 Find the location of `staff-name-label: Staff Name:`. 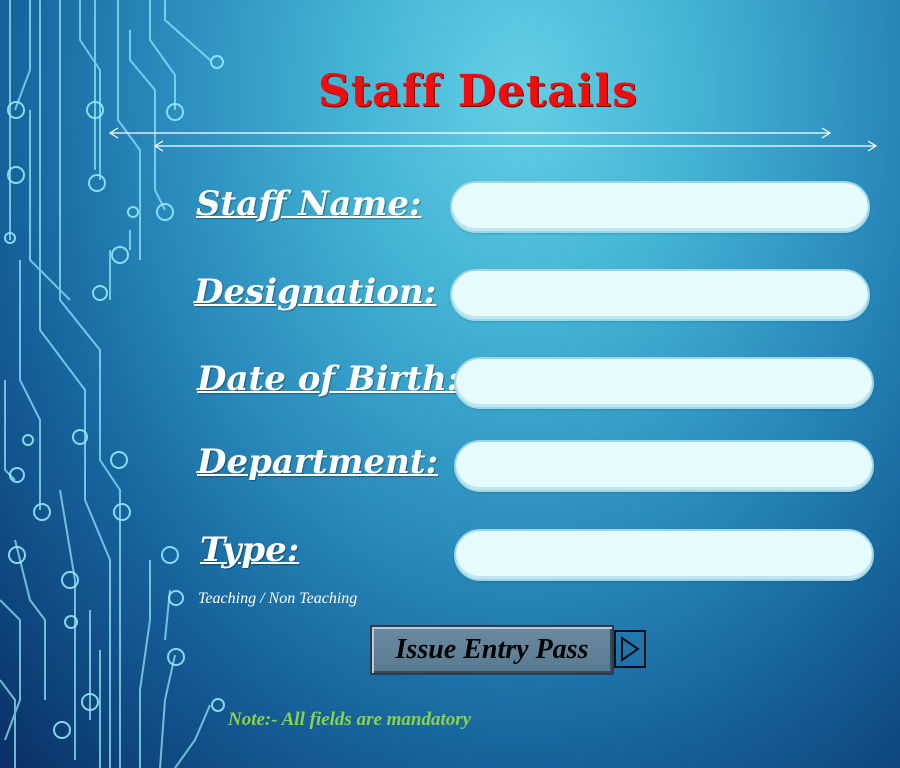

staff-name-label: Staff Name: is located at coordinates (309, 204).